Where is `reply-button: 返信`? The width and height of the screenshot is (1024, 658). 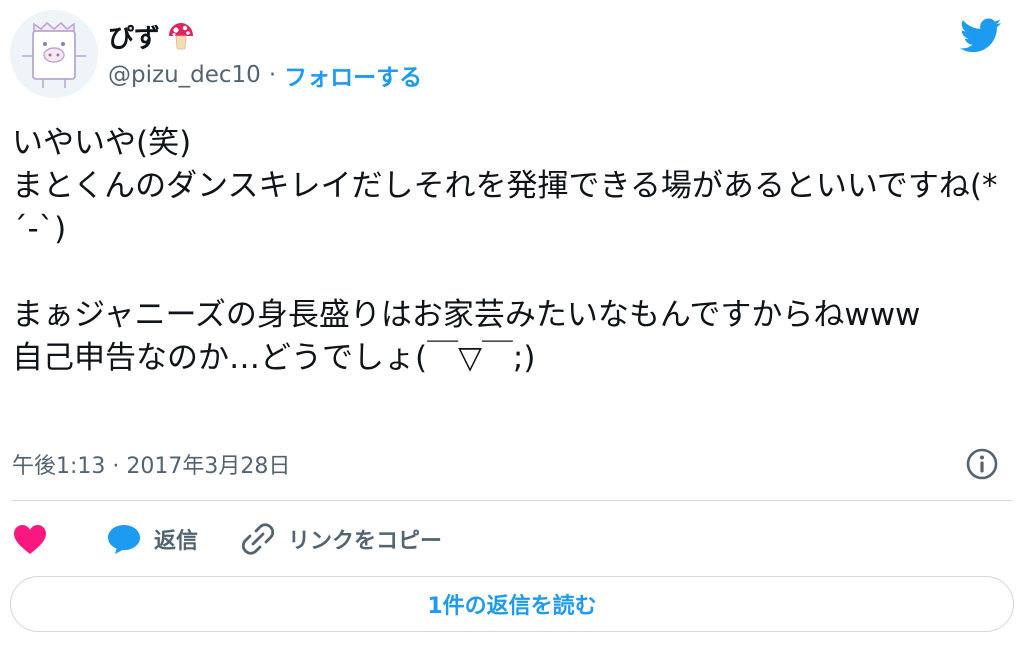 reply-button: 返信 is located at coordinates (152, 539).